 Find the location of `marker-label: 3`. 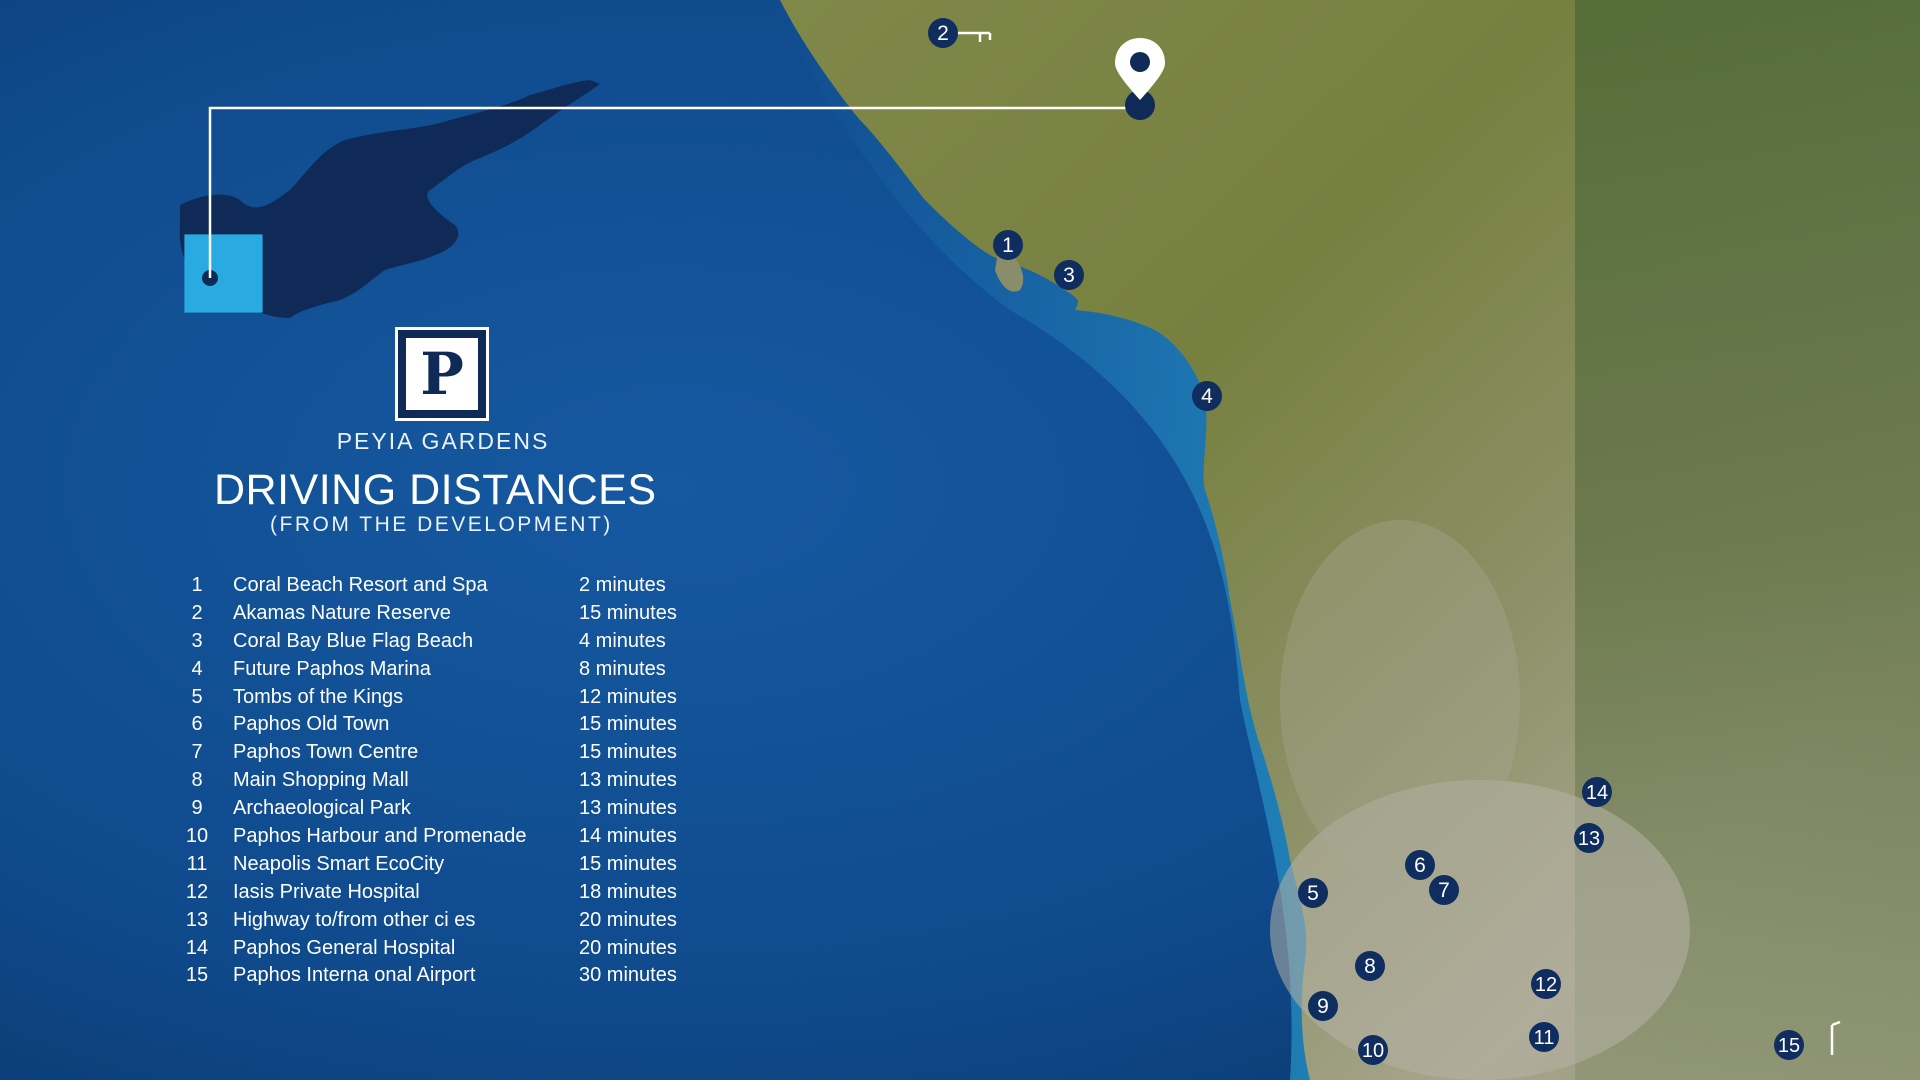

marker-label: 3 is located at coordinates (1069, 275).